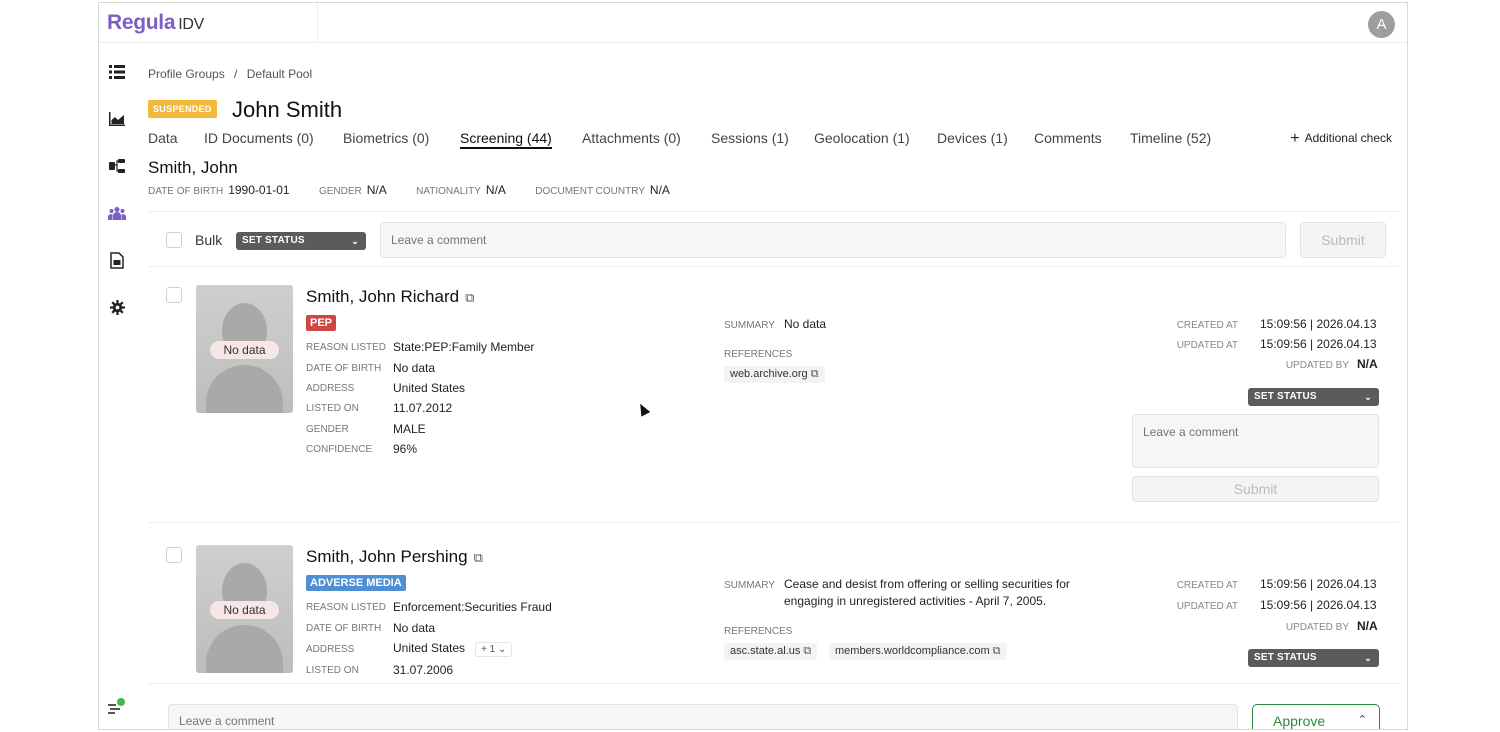  What do you see at coordinates (191, 24) in the screenshot?
I see `brand-product: IDV` at bounding box center [191, 24].